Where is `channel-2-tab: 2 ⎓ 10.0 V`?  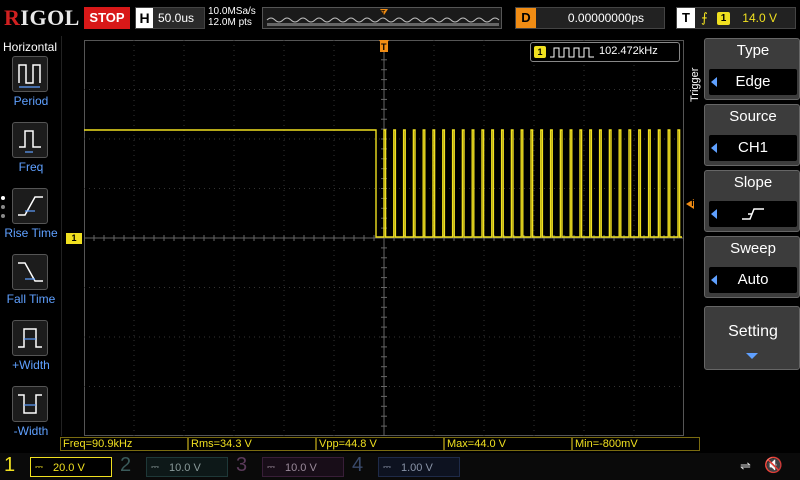 channel-2-tab: 2 ⎓ 10.0 V is located at coordinates (174, 466).